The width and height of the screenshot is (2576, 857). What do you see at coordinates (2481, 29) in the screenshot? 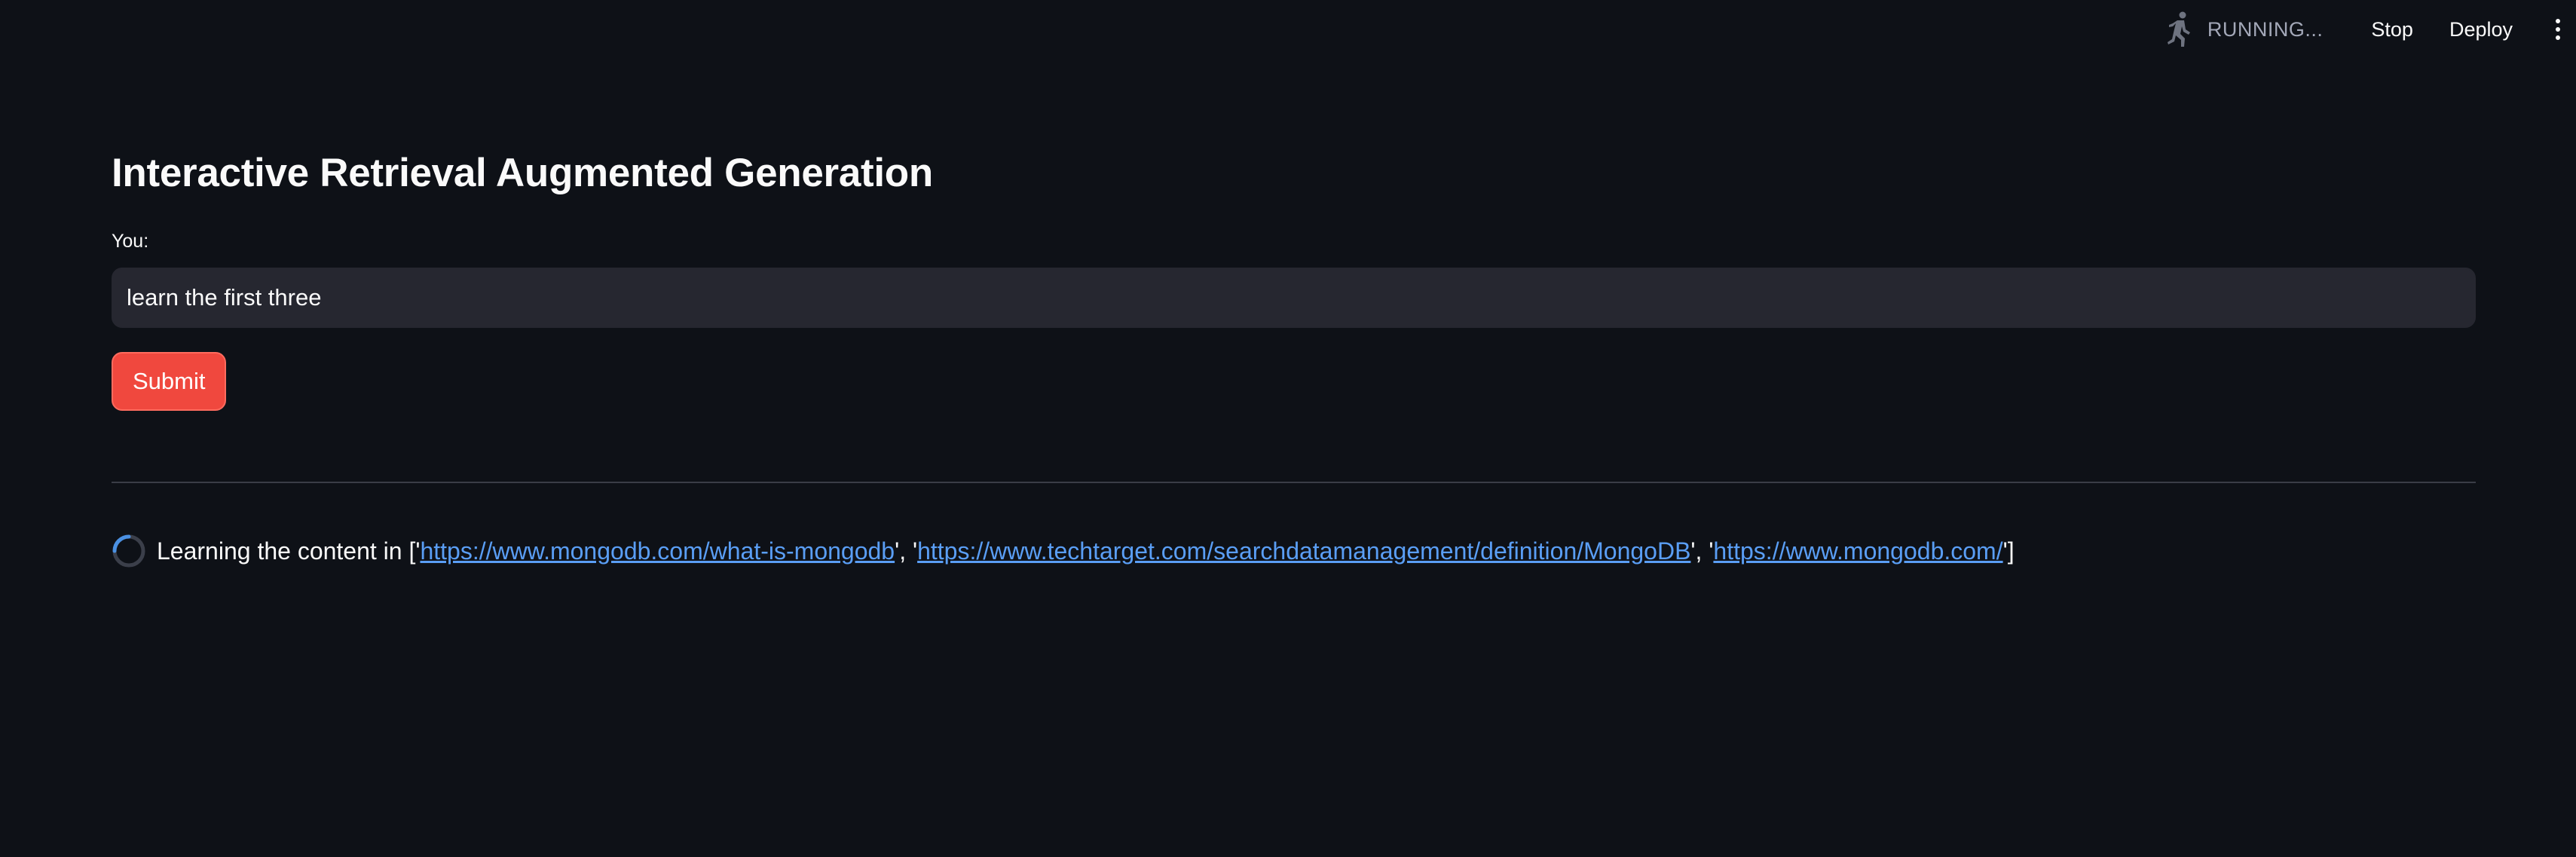
I see `deploy-button: Deploy` at bounding box center [2481, 29].